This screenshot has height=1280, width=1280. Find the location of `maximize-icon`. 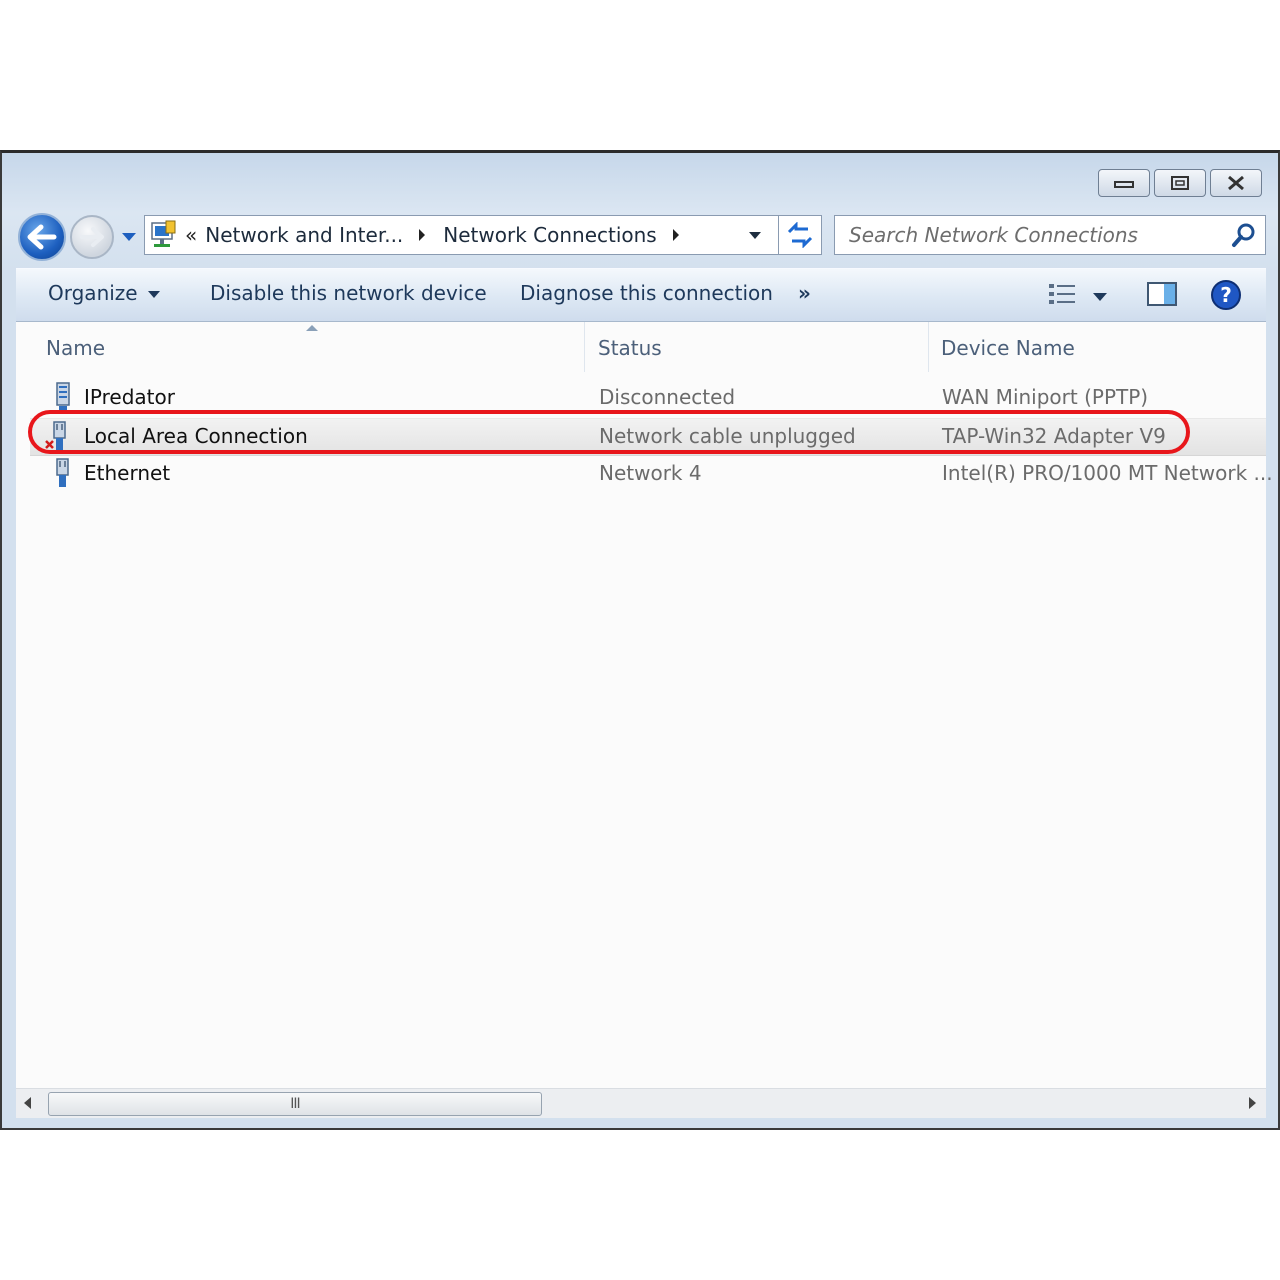

maximize-icon is located at coordinates (1180, 183).